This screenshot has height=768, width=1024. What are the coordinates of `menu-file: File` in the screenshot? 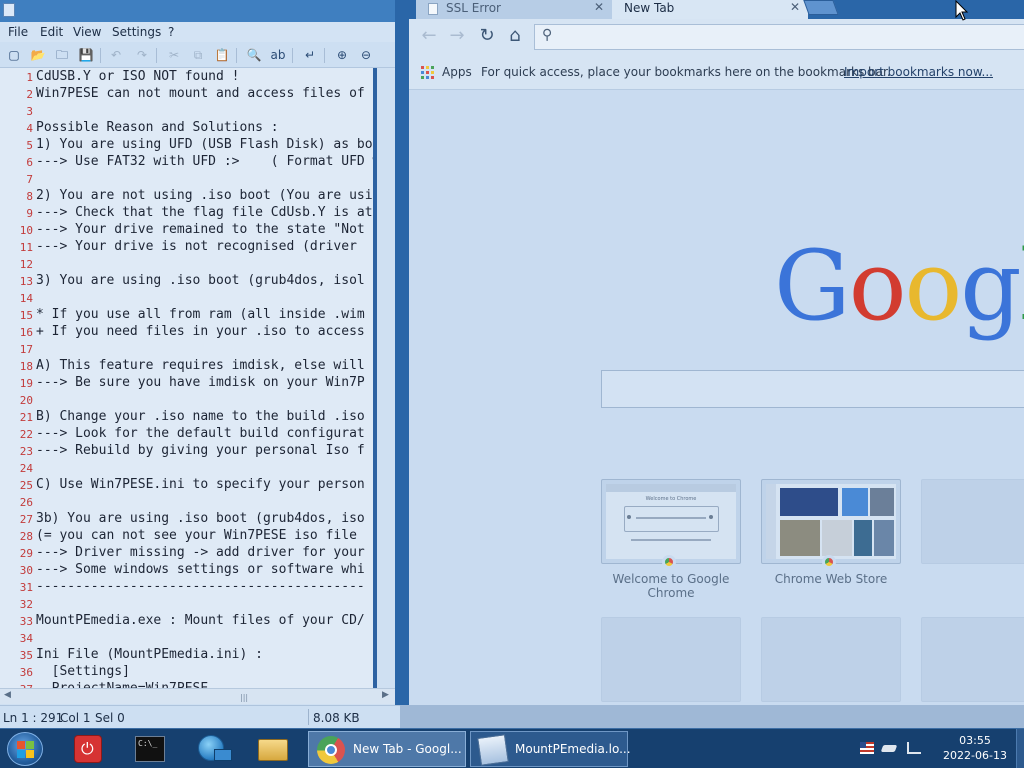 It's located at (18, 32).